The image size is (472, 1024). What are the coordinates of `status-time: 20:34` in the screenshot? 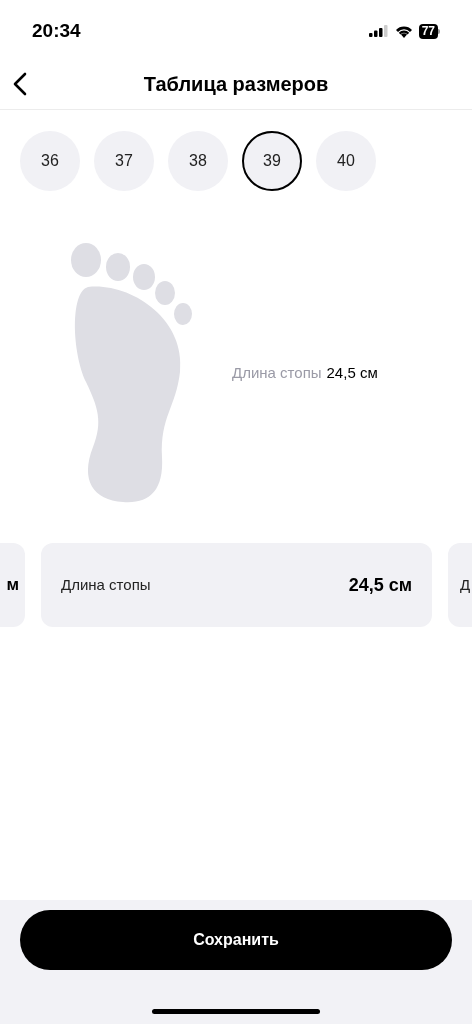 It's located at (56, 30).